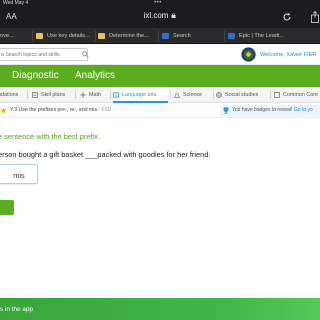 This screenshot has width=320, height=320. What do you see at coordinates (94, 95) in the screenshot?
I see `tab-math: Math` at bounding box center [94, 95].